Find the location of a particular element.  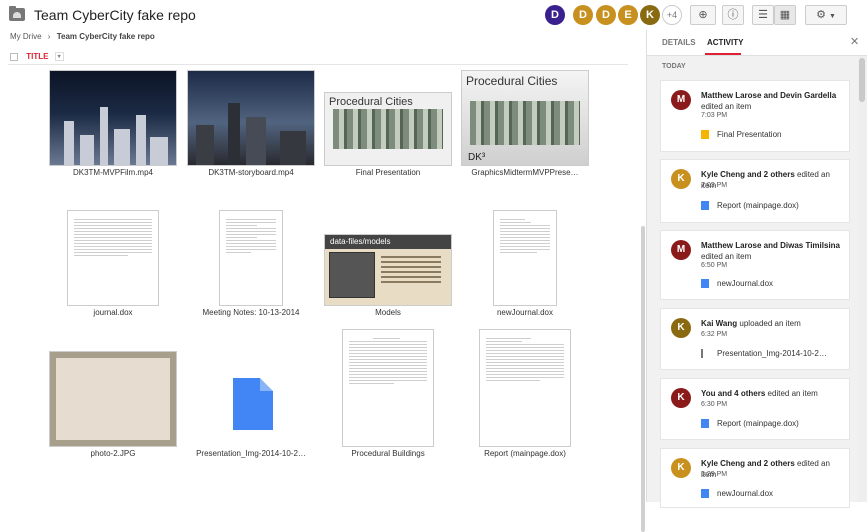

file-name: Final Presentation is located at coordinates (388, 172).